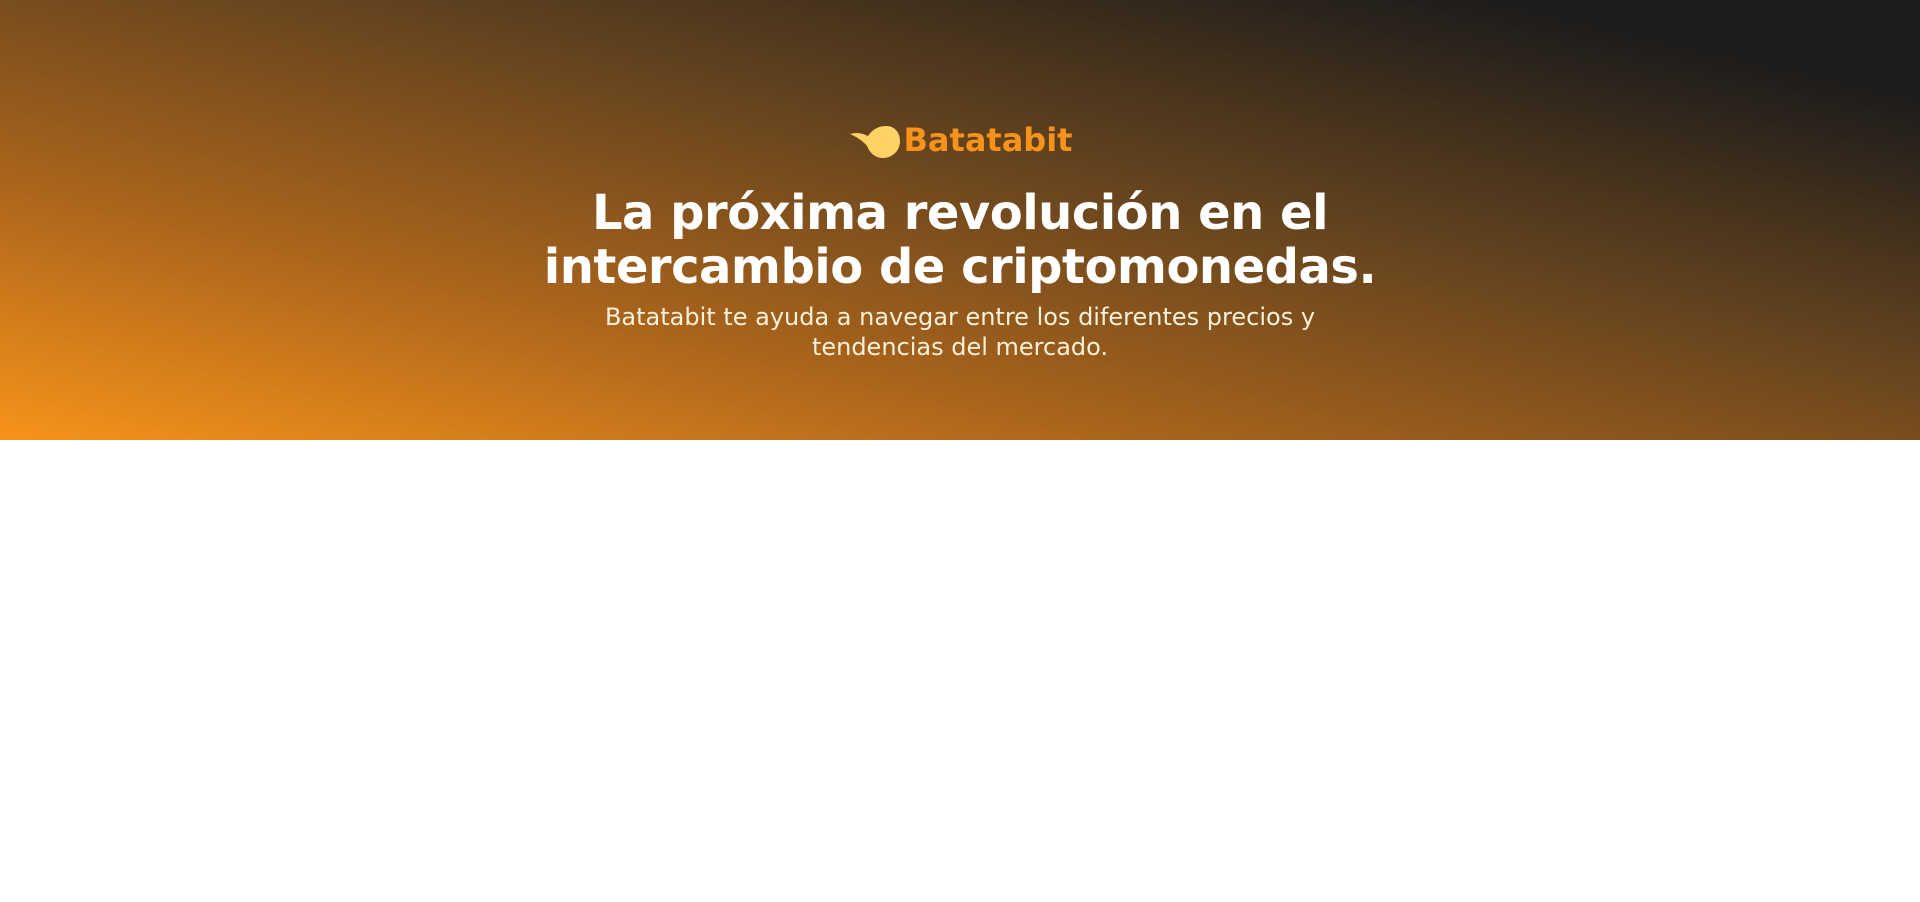 This screenshot has height=902, width=1920. Describe the element at coordinates (988, 140) in the screenshot. I see `brand-name: Batatabit` at that location.